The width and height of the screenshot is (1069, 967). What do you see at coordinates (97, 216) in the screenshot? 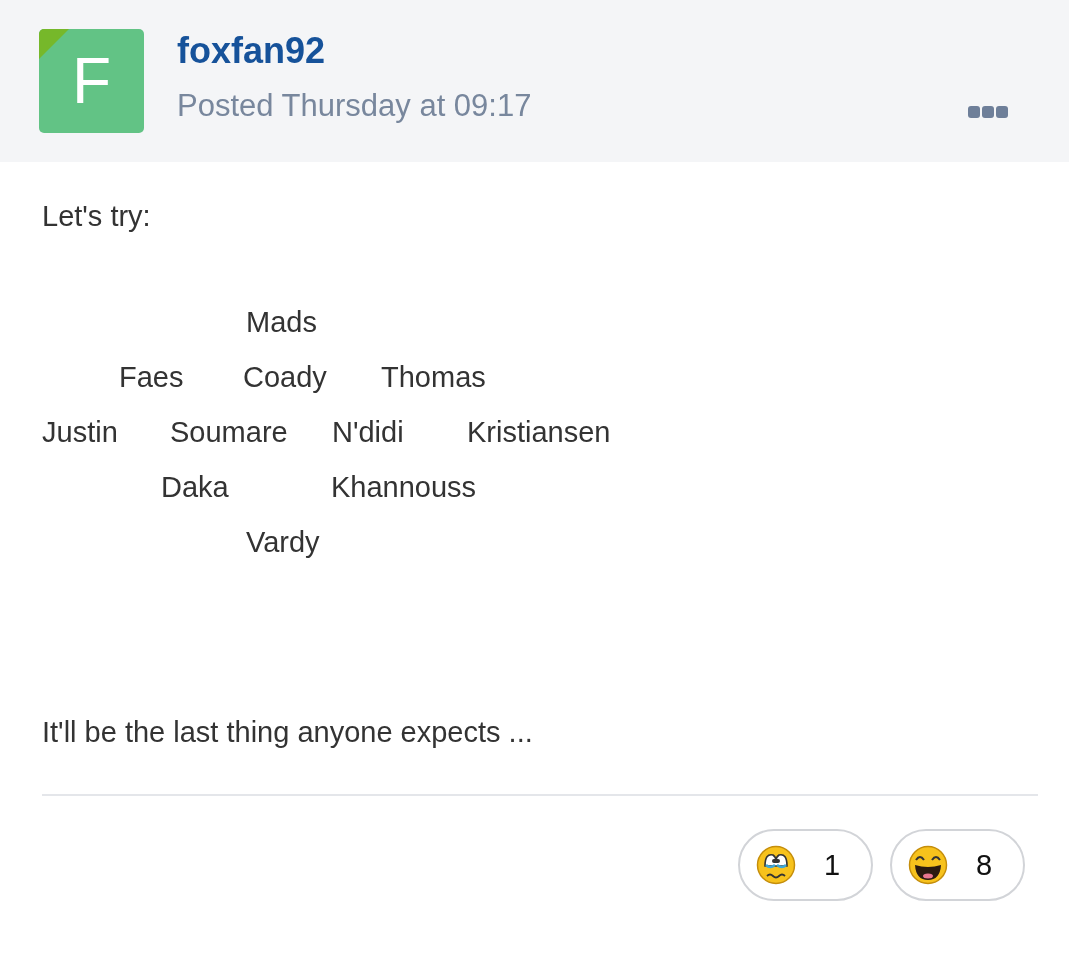
I see `post-text: Let's try:` at bounding box center [97, 216].